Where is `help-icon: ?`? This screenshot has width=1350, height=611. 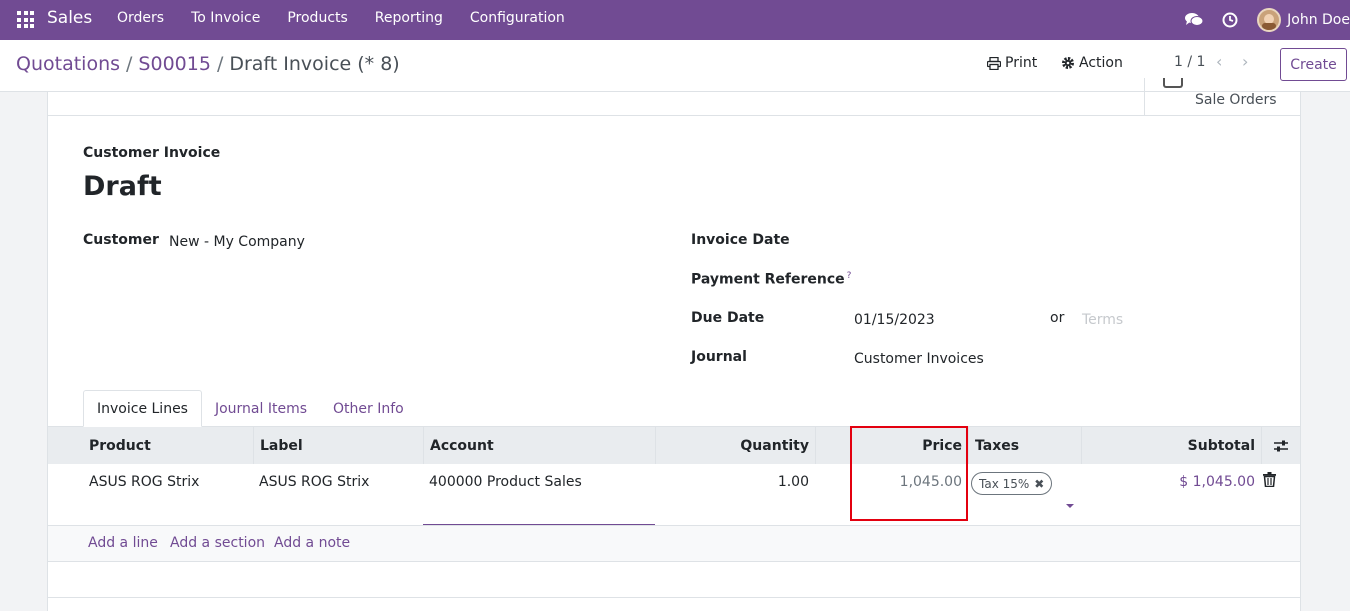
help-icon: ? is located at coordinates (849, 276).